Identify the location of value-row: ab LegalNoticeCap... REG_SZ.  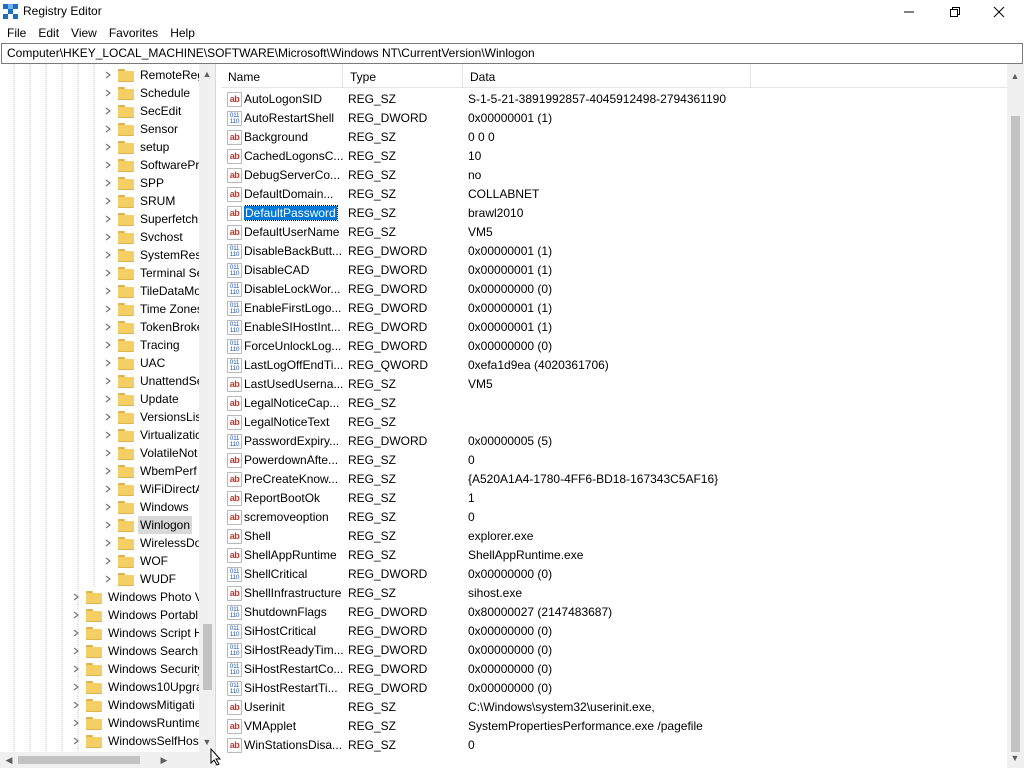
(614, 403).